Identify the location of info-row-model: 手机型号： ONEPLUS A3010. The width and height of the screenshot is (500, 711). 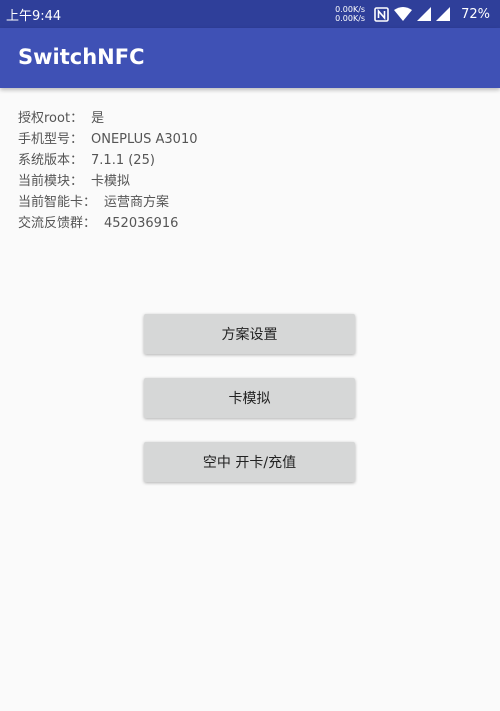
(108, 139).